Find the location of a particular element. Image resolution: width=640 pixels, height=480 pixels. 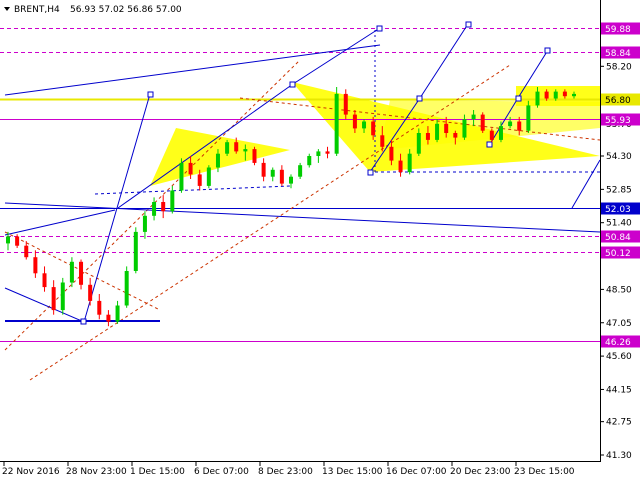

y-tick-label: 41.30 is located at coordinates (619, 456).